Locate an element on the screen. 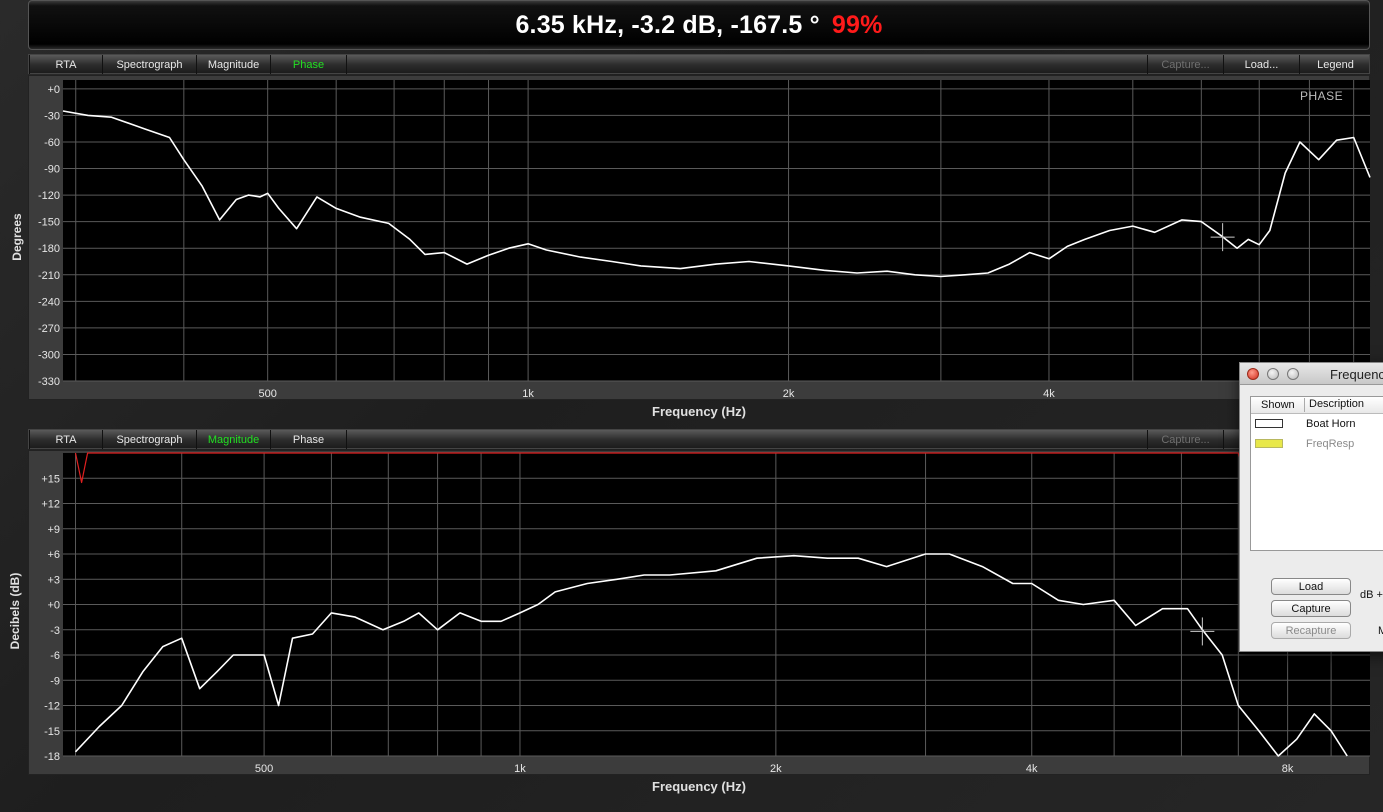 Image resolution: width=1383 pixels, height=812 pixels. mag-y-tick-label: -18 is located at coordinates (52, 757).